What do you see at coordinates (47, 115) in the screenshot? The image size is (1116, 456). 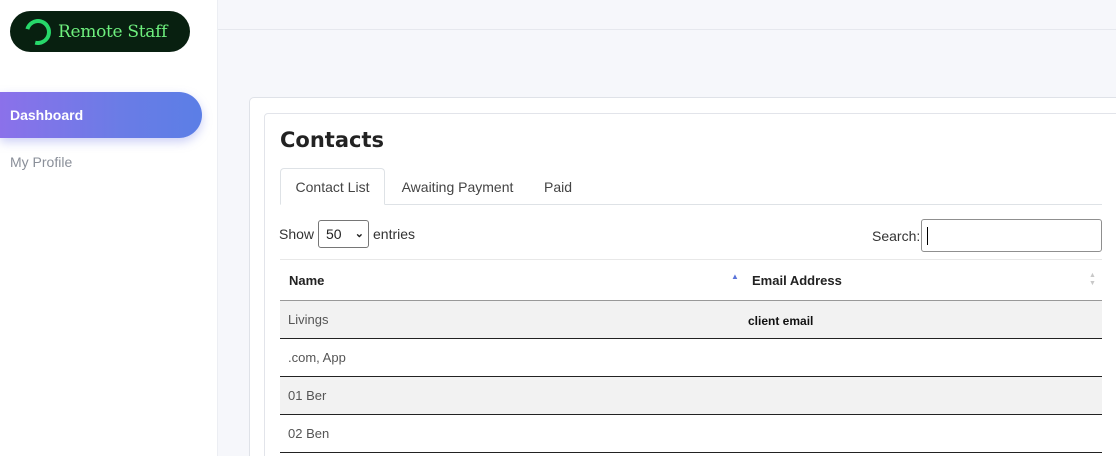 I see `sidebar-item-label: Dashboard` at bounding box center [47, 115].